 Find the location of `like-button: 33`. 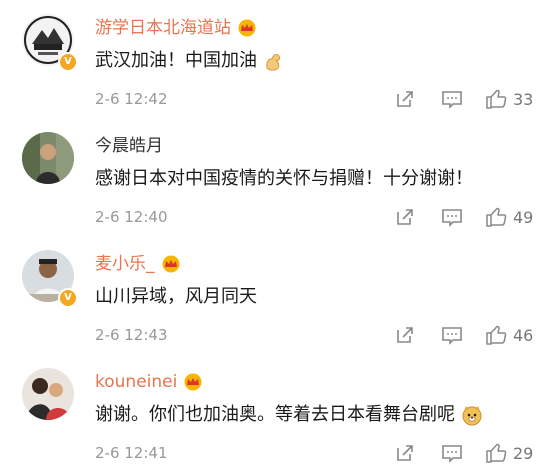

like-button: 33 is located at coordinates (509, 99).